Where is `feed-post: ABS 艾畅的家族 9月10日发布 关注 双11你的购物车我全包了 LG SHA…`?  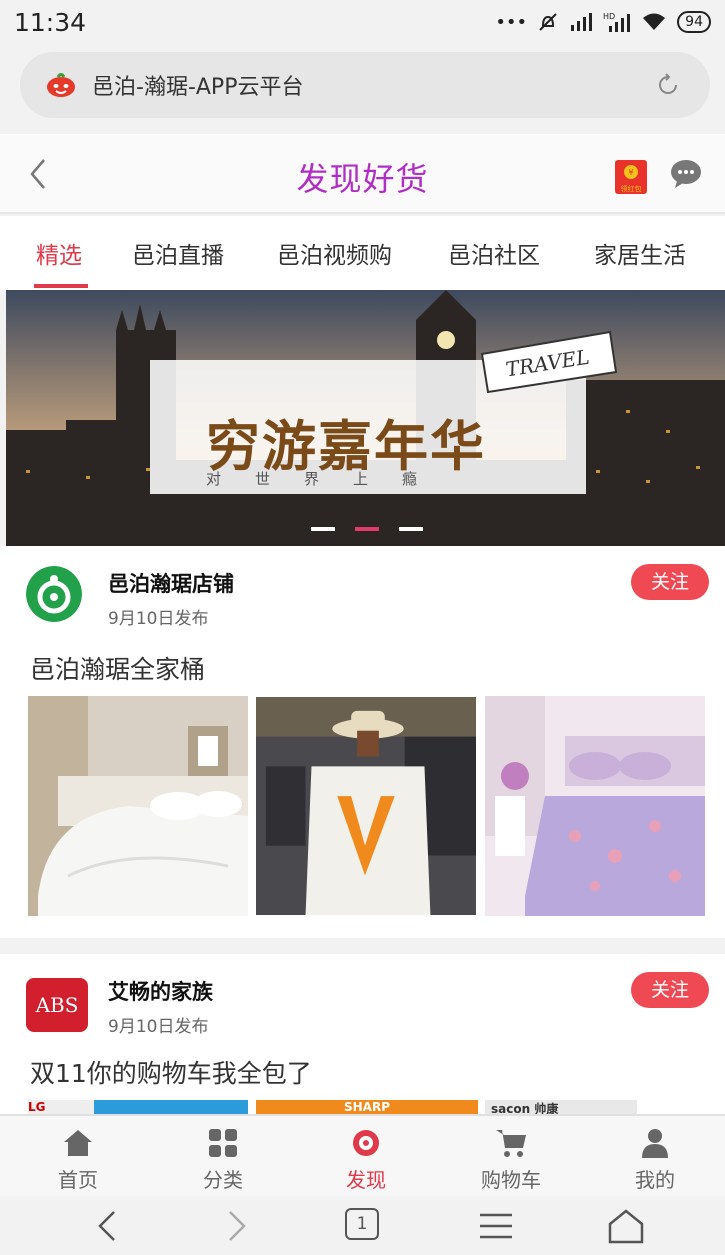
feed-post: ABS 艾畅的家族 9月10日发布 关注 双11你的购物车我全包了 LG SHA… is located at coordinates (362, 1034).